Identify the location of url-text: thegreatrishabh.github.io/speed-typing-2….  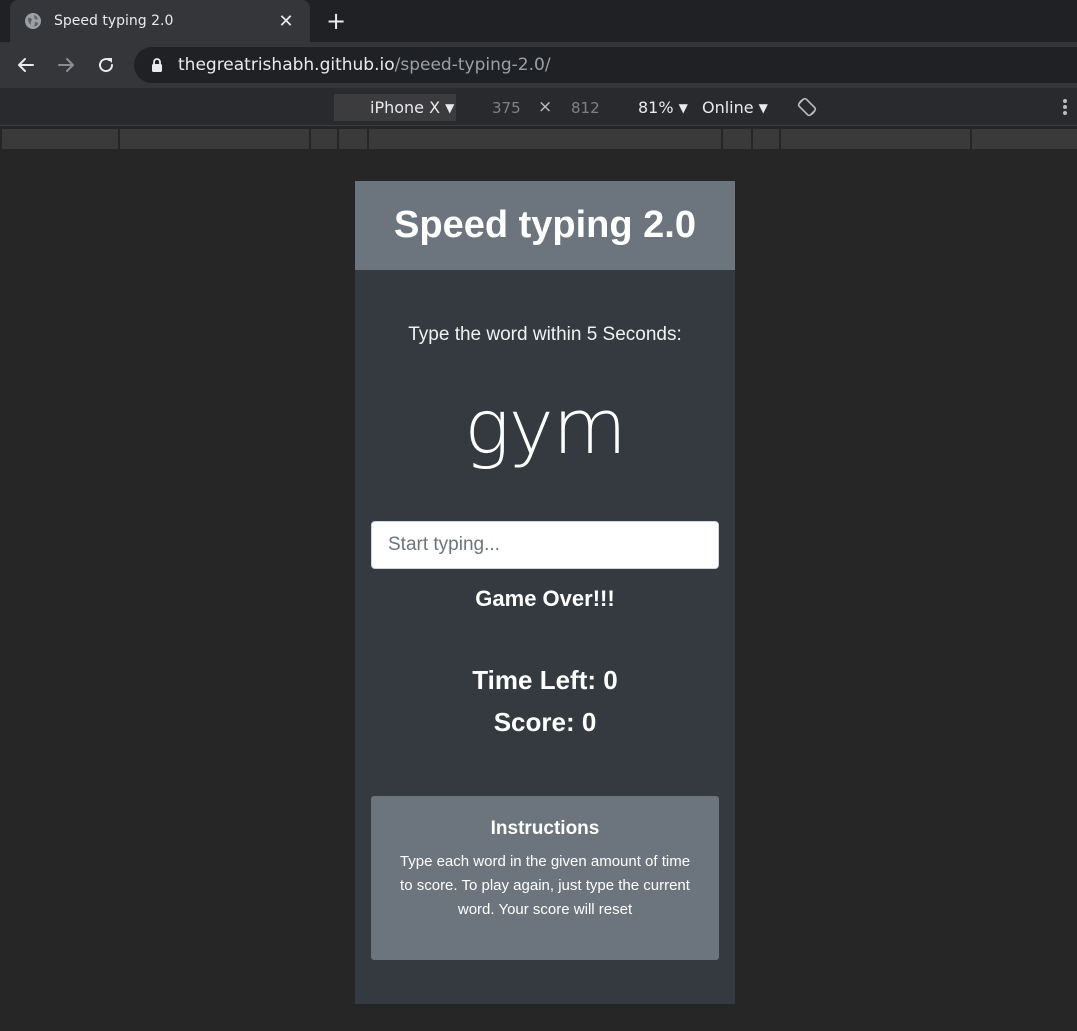
(364, 65).